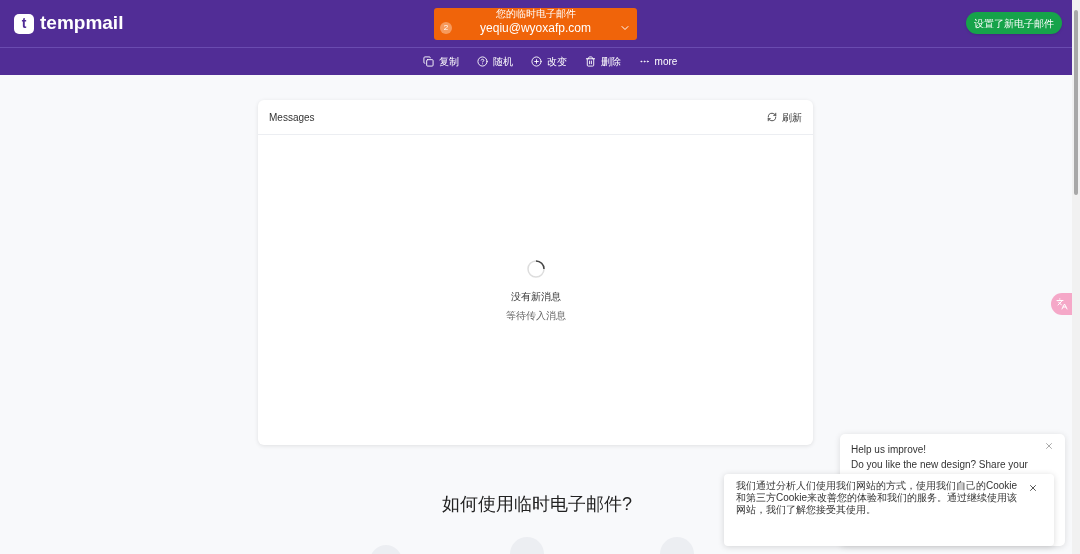  What do you see at coordinates (1076, 102) in the screenshot?
I see `scrollbar-thumb` at bounding box center [1076, 102].